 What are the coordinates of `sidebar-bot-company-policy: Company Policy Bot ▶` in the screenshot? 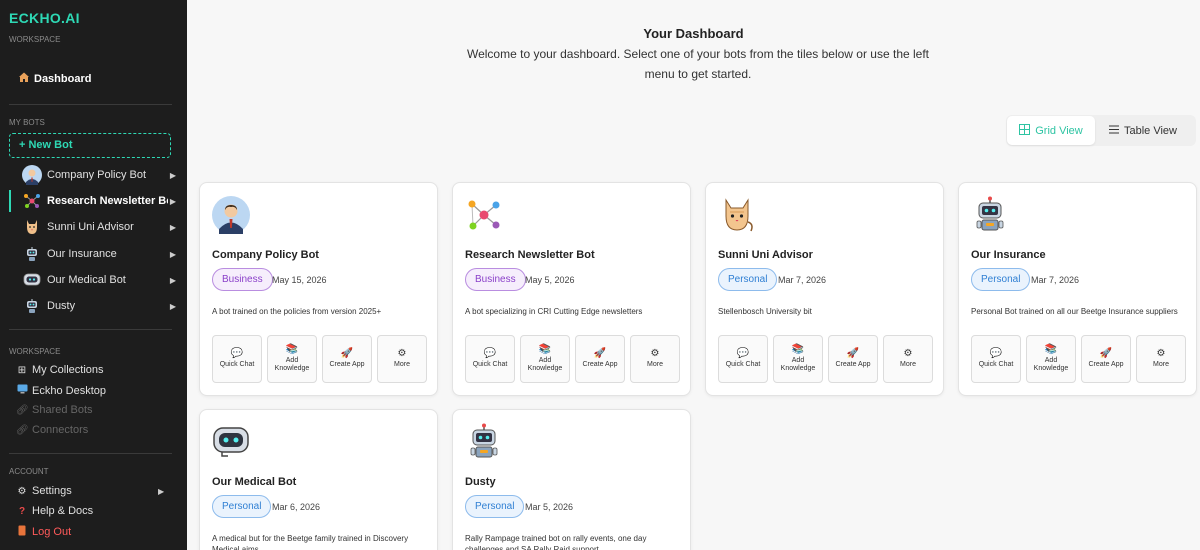 It's located at (94, 175).